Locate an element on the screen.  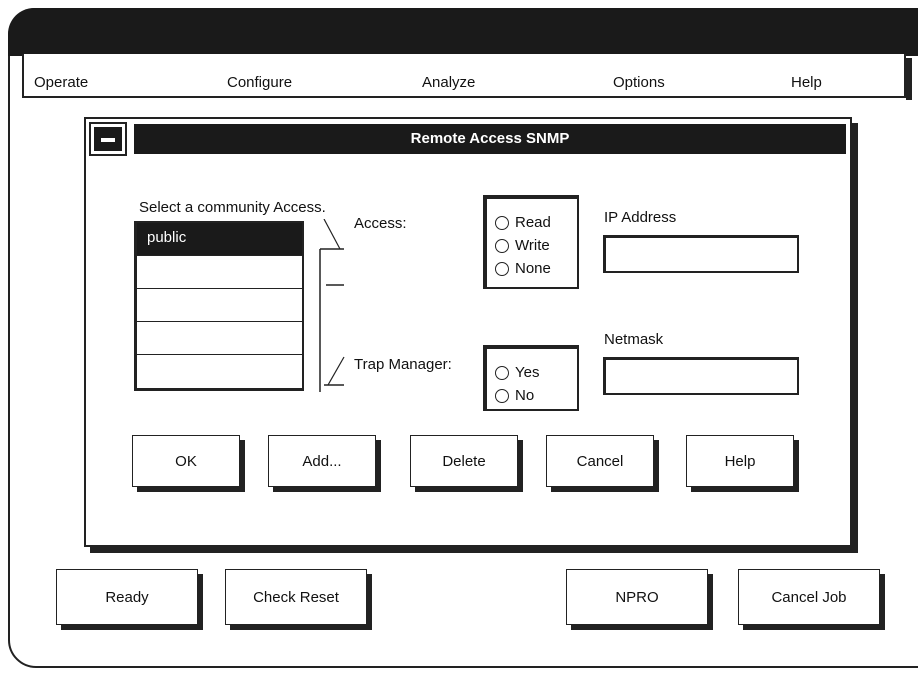
list-scroll-indicator is located at coordinates (328, 307).